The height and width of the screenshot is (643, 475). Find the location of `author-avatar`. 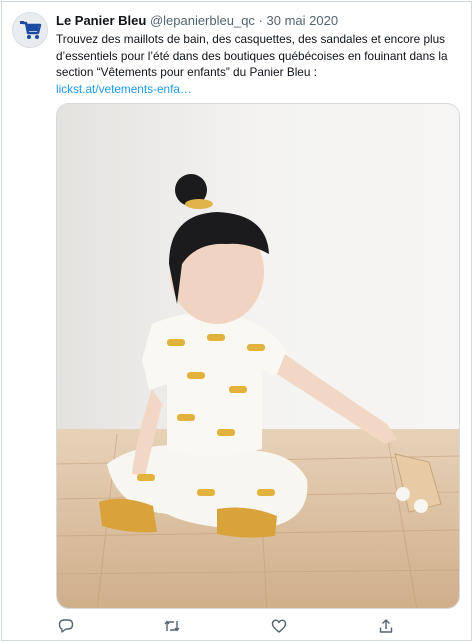

author-avatar is located at coordinates (30, 30).